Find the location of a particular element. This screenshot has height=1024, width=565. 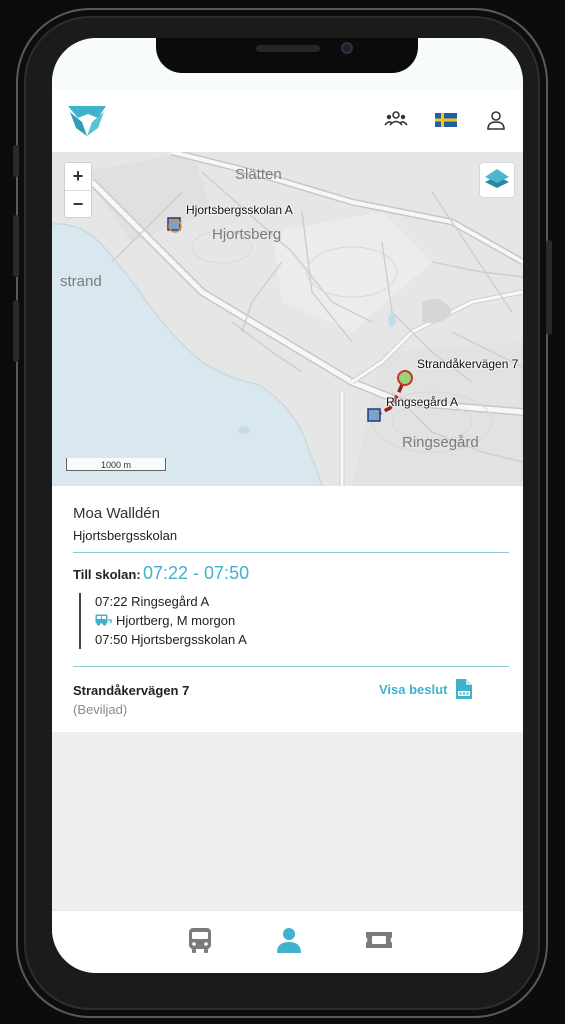

swedish-flag-icon is located at coordinates (446, 120).